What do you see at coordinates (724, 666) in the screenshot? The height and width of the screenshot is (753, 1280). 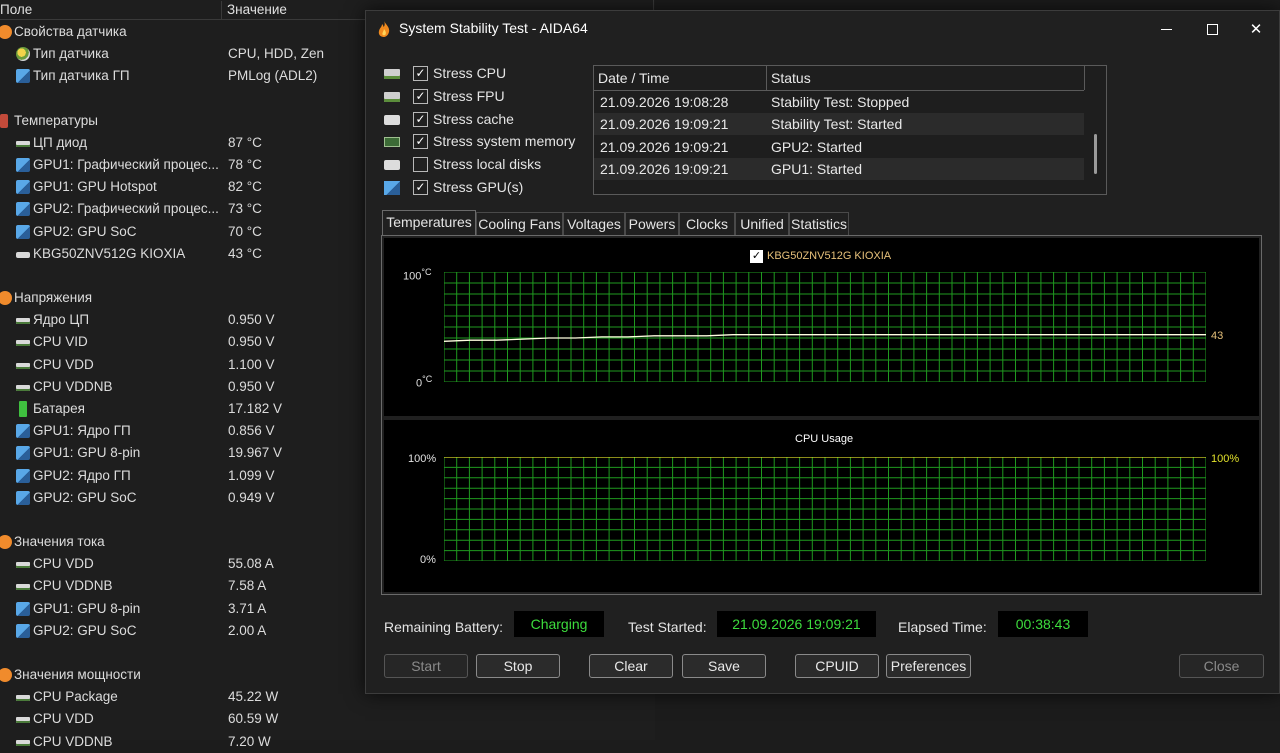 I see `save-button: Save` at bounding box center [724, 666].